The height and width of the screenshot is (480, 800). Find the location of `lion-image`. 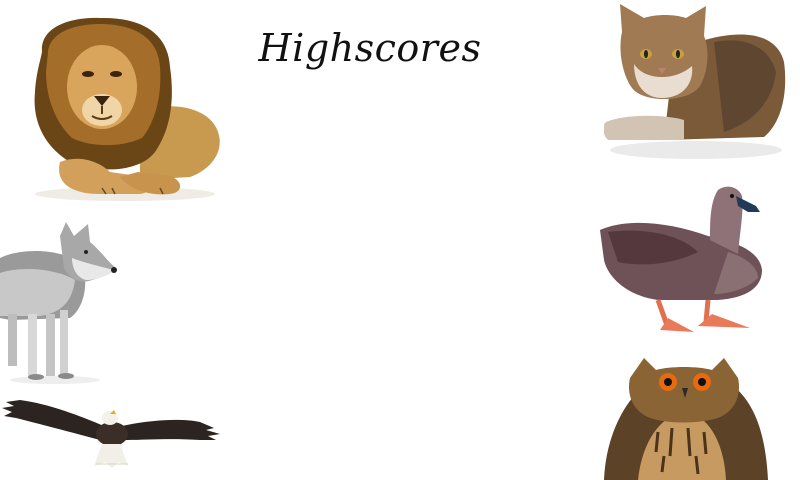

lion-image is located at coordinates (127, 109).